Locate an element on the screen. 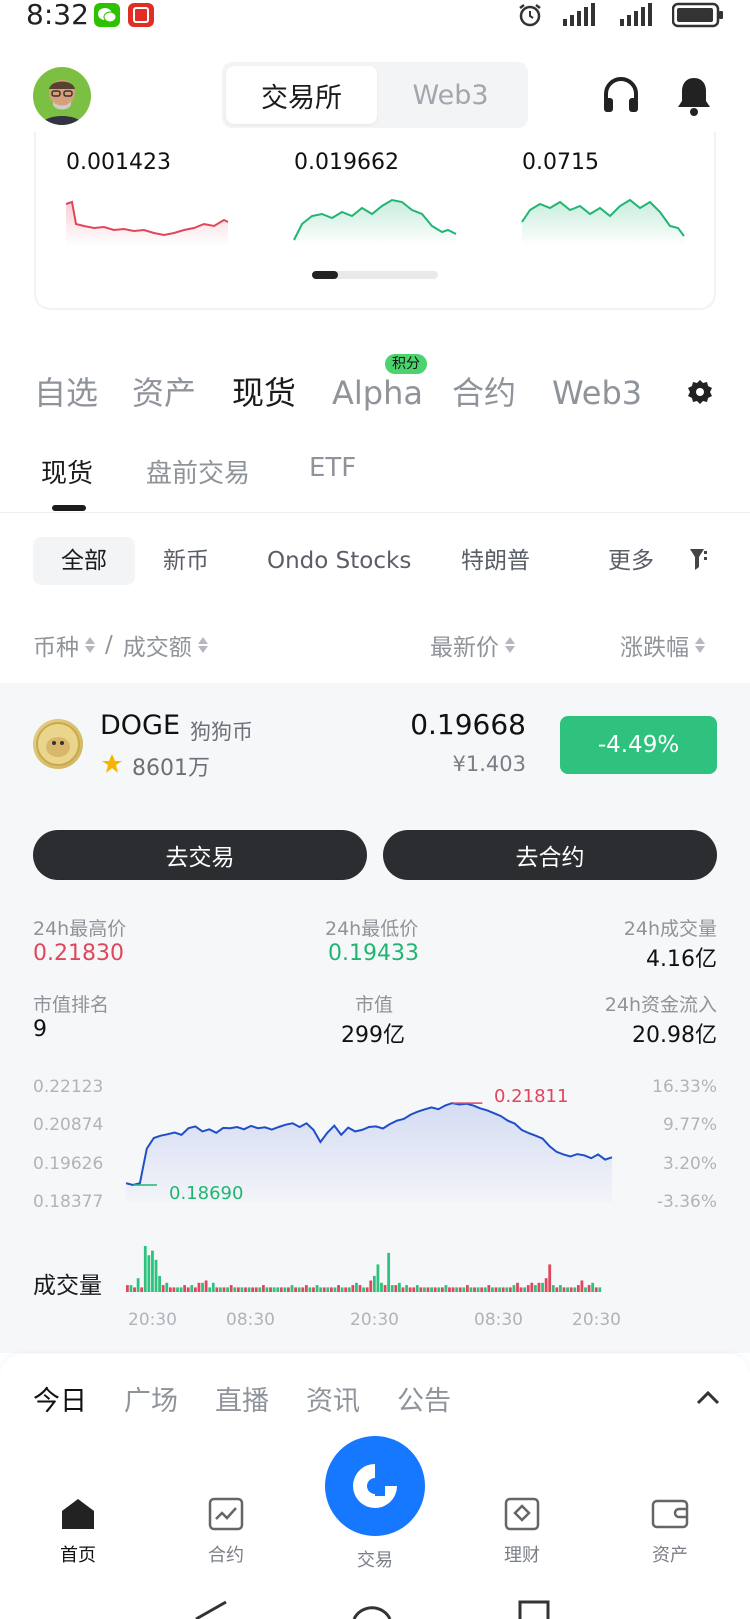  nav-home: 首页 is located at coordinates (78, 1532).